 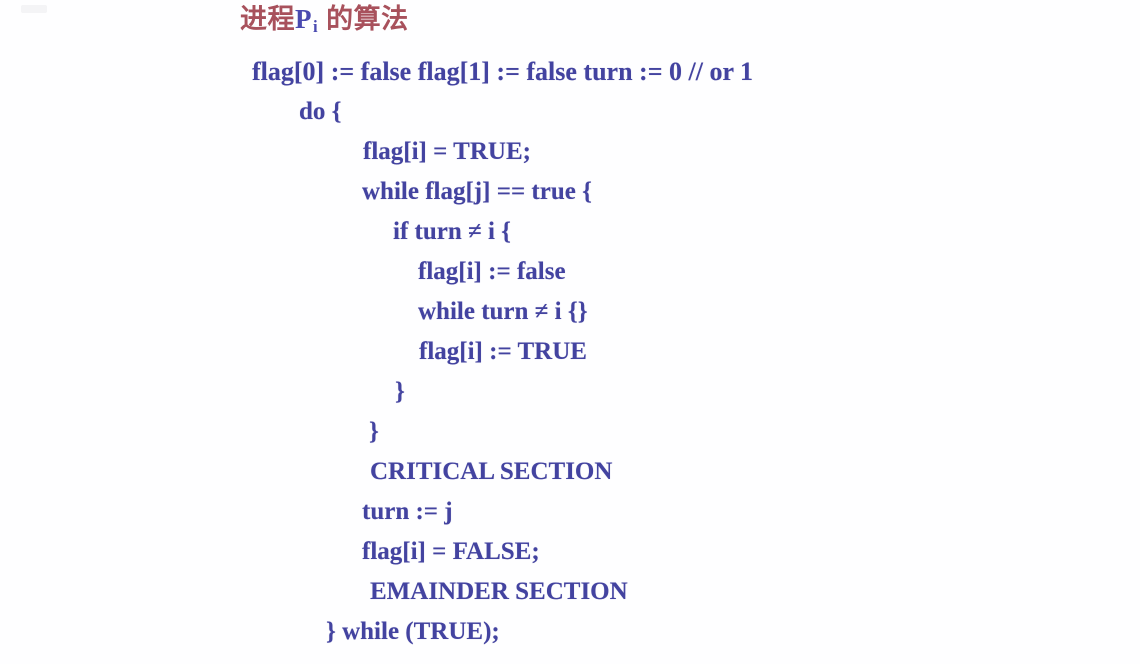 I want to click on corner-artifact, so click(x=34, y=9).